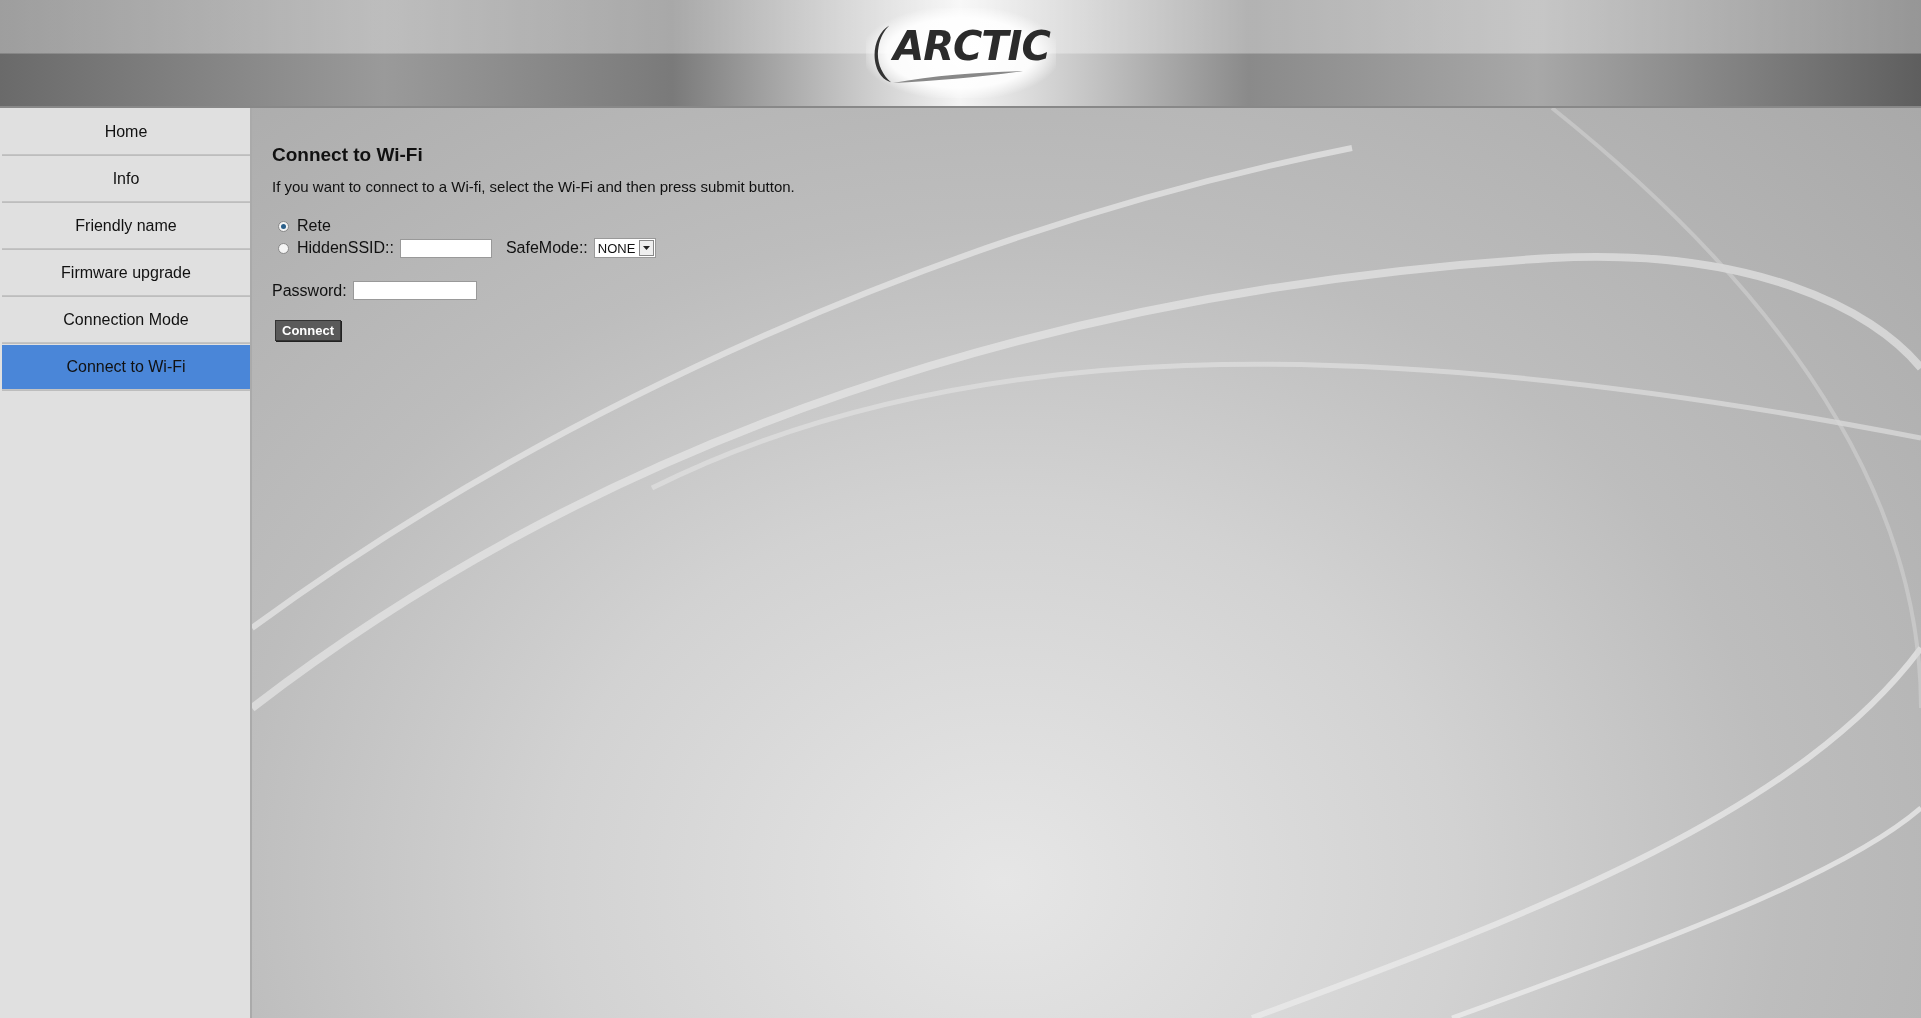  What do you see at coordinates (308, 330) in the screenshot?
I see `connect-button: Connect` at bounding box center [308, 330].